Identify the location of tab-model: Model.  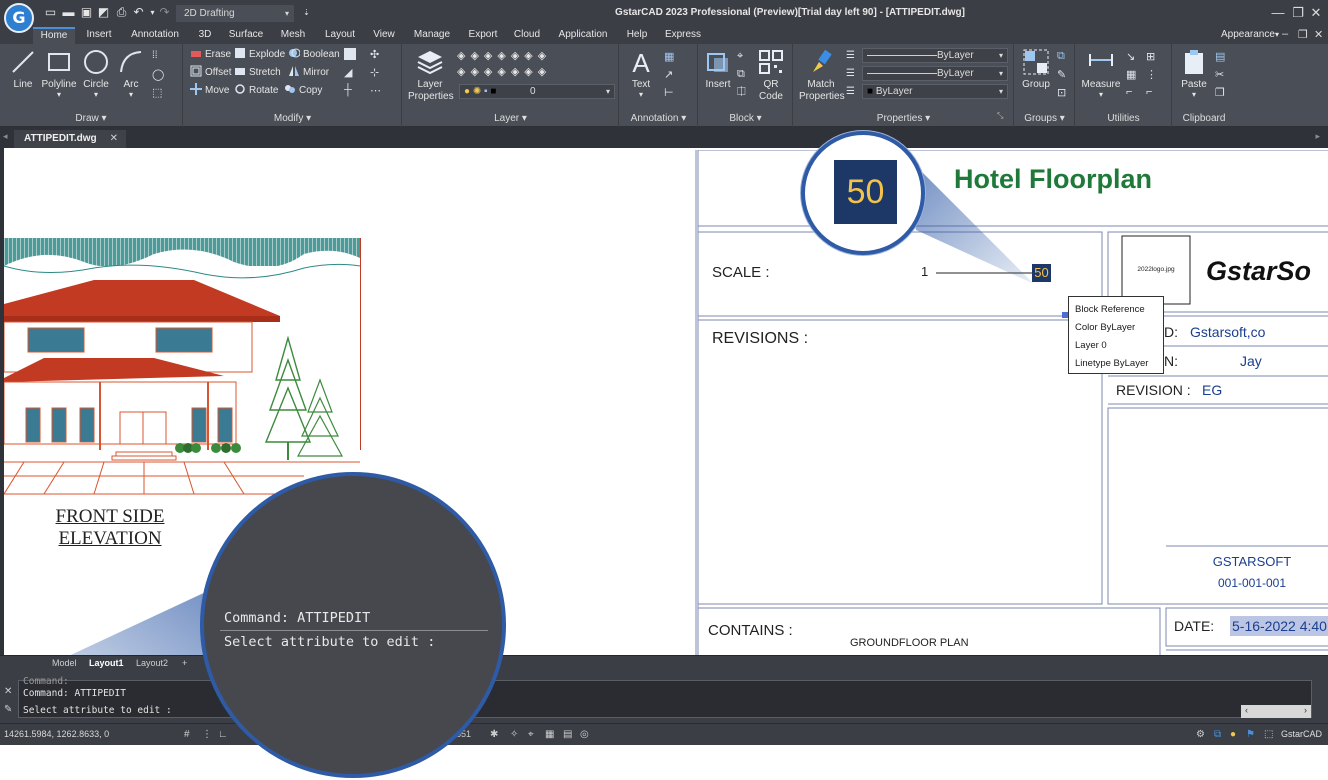
(64, 663).